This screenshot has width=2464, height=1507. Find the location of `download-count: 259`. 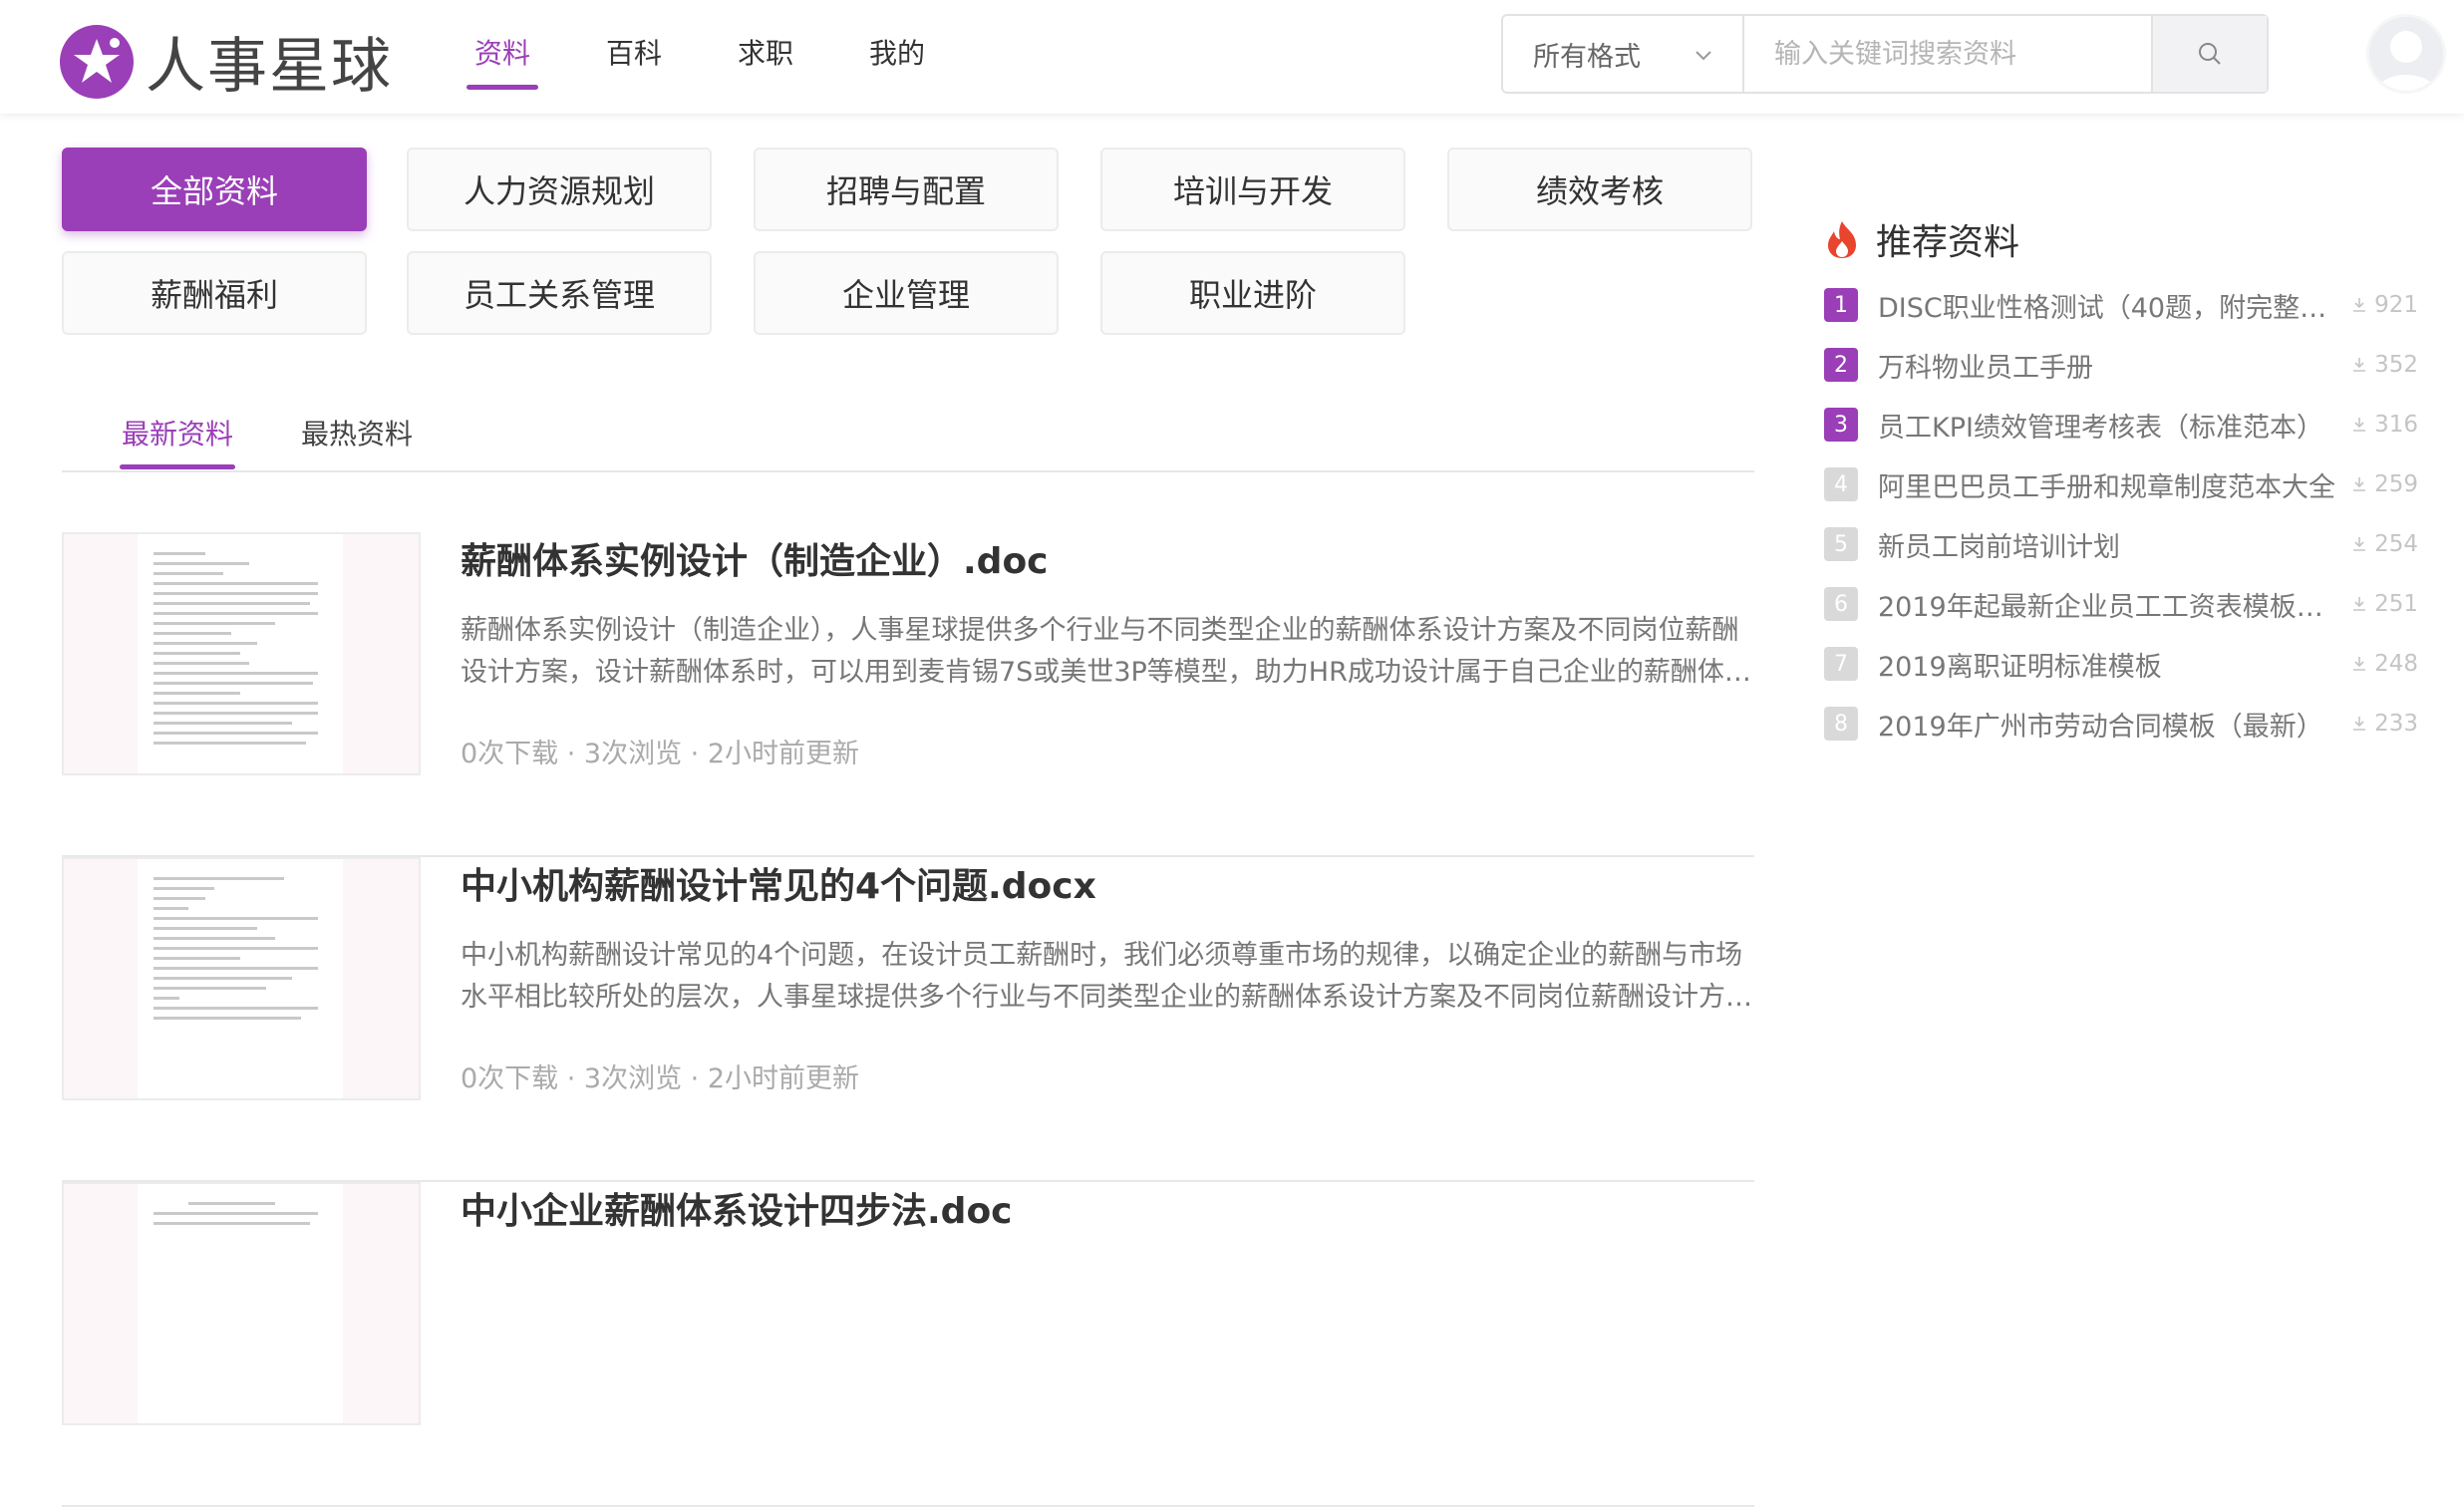

download-count: 259 is located at coordinates (2384, 484).